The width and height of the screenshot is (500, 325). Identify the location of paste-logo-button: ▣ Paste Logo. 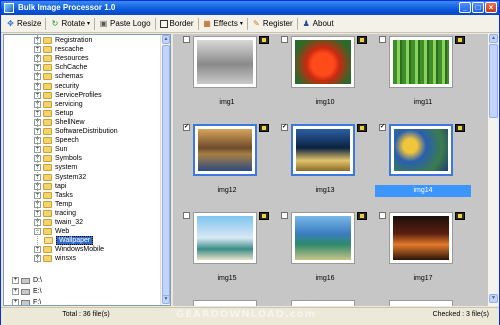
(124, 24).